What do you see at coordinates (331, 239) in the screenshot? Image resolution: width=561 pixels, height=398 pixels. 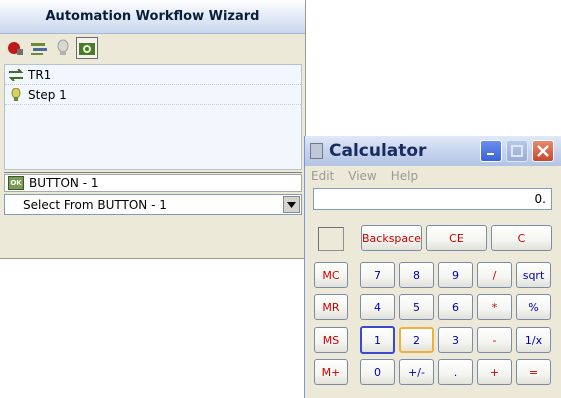 I see `memory-indicator` at bounding box center [331, 239].